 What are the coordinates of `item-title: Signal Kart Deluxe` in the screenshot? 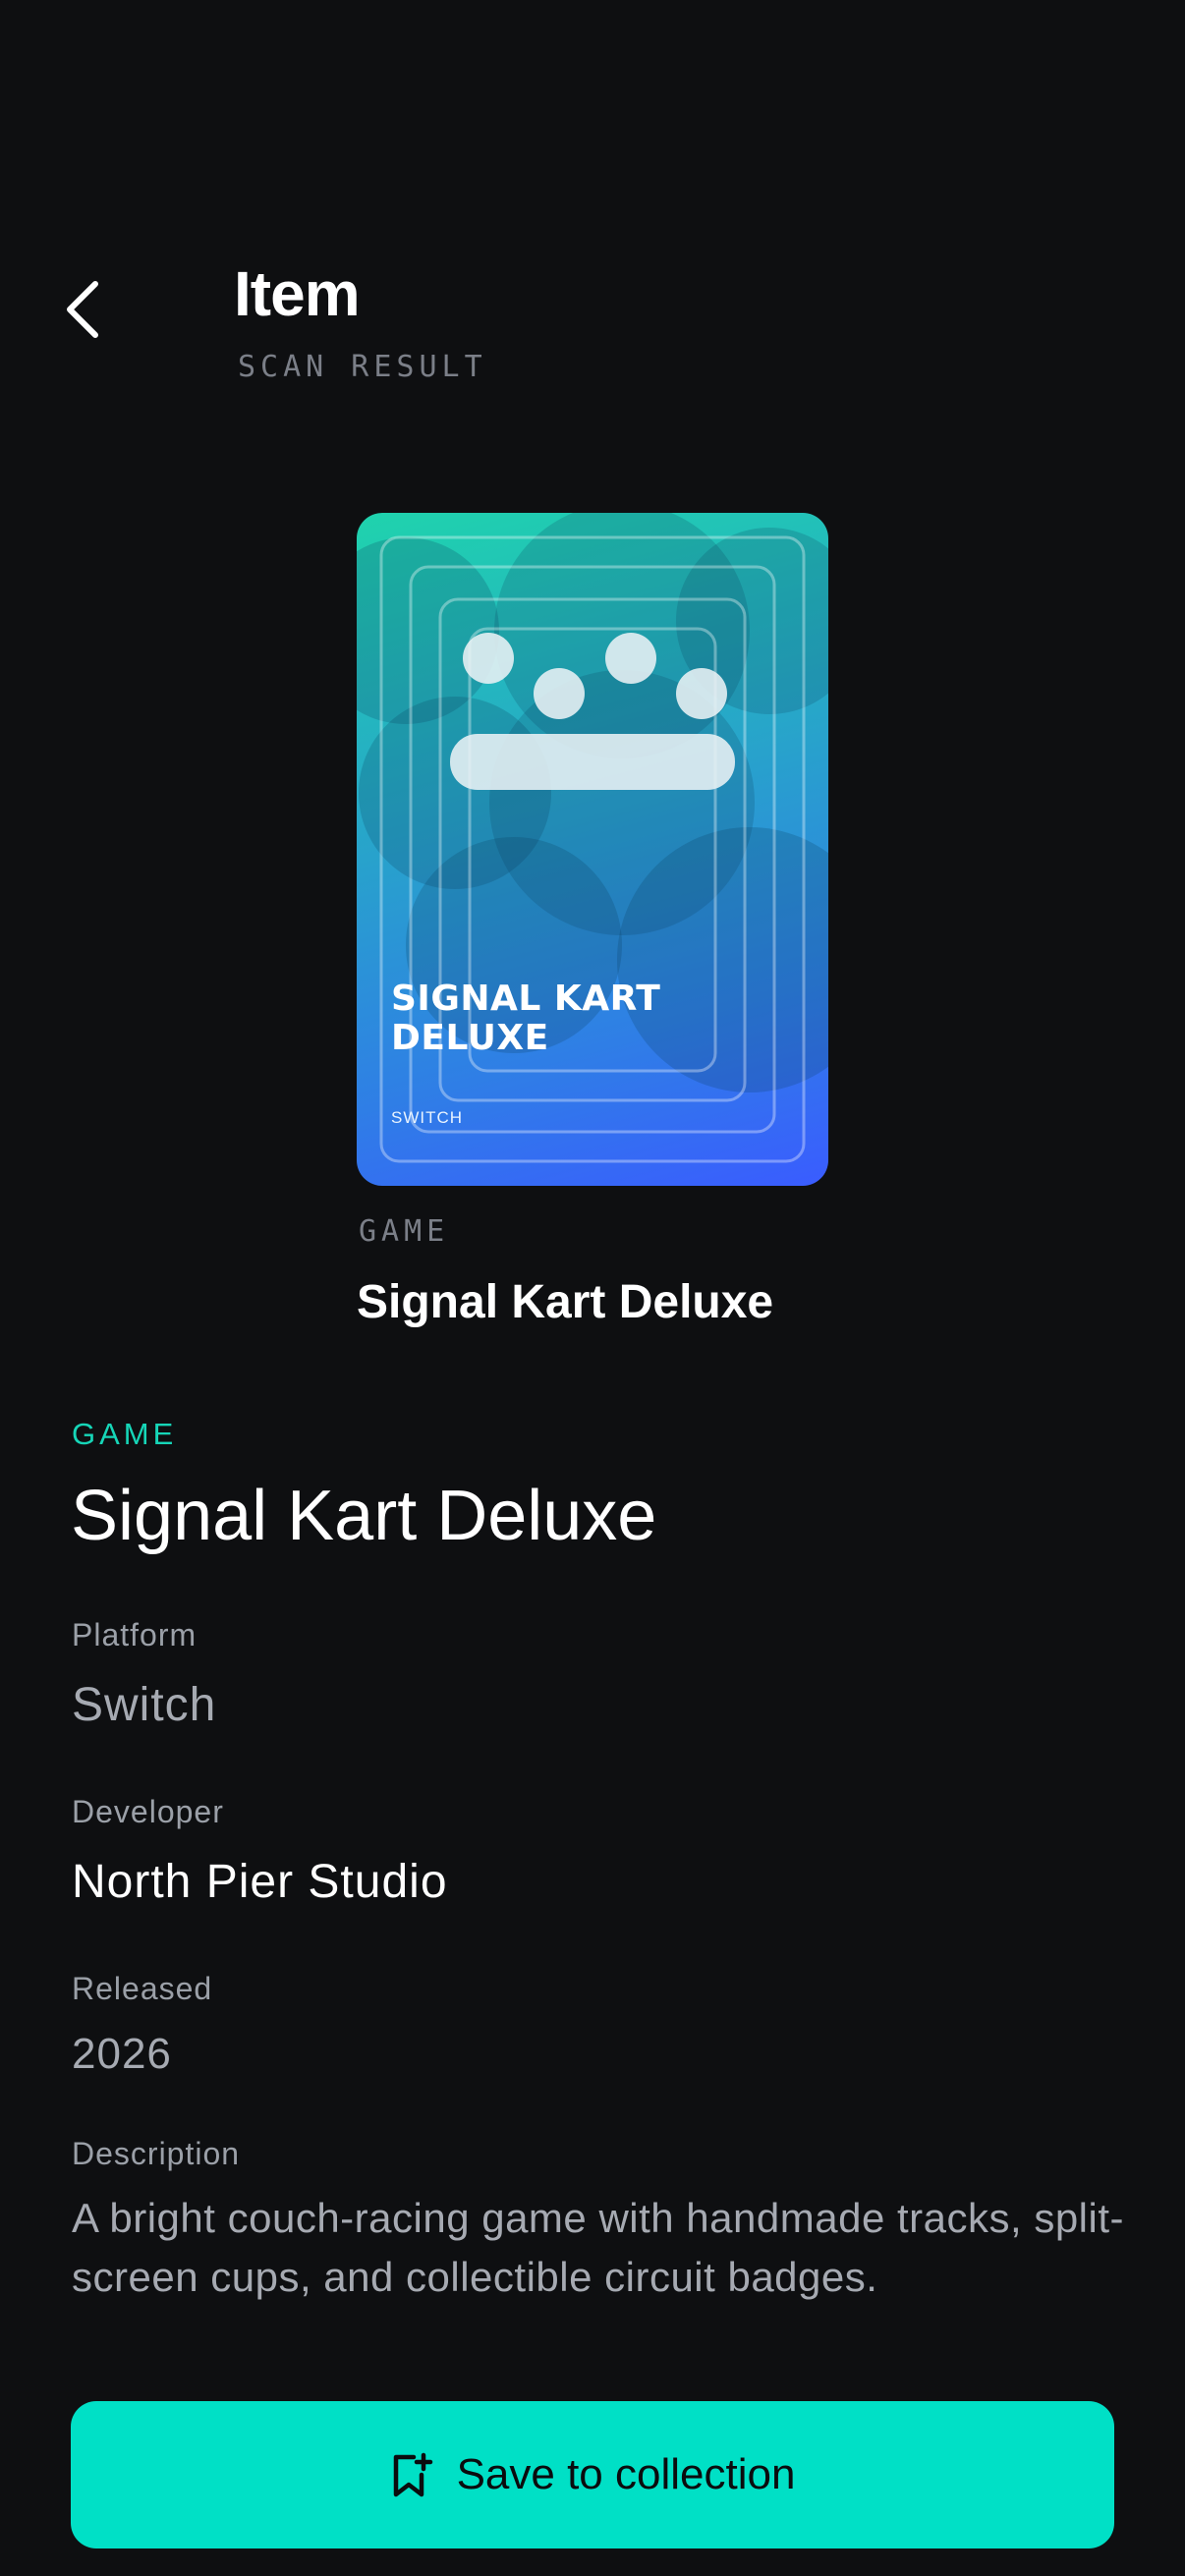 It's located at (364, 1516).